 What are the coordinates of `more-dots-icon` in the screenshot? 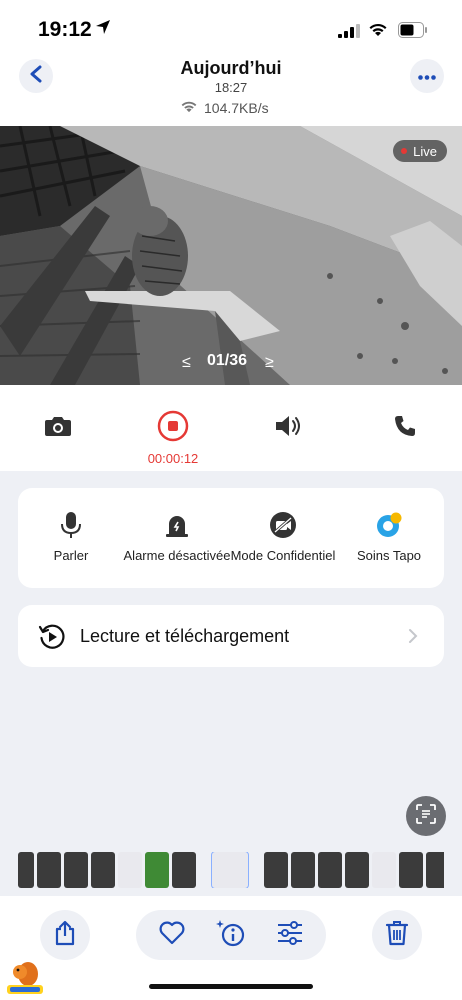 It's located at (427, 76).